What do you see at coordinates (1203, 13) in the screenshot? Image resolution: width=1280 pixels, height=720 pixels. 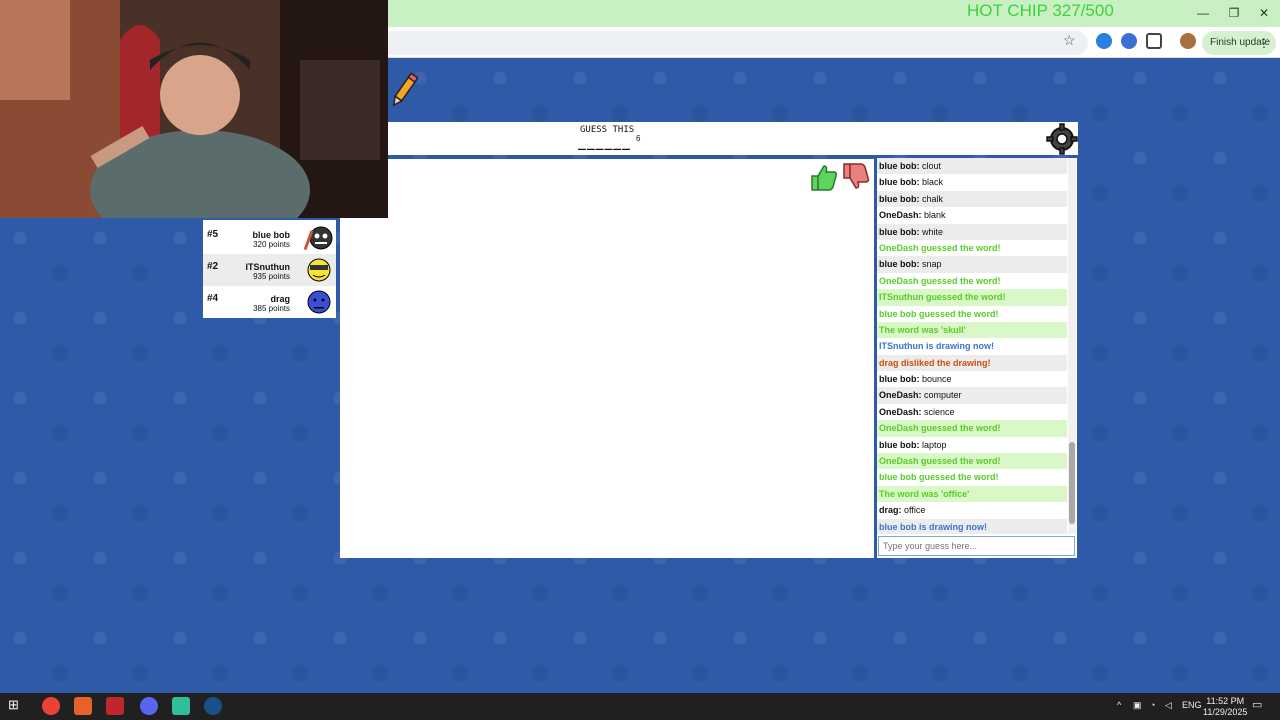 I see `minimize-button: —` at bounding box center [1203, 13].